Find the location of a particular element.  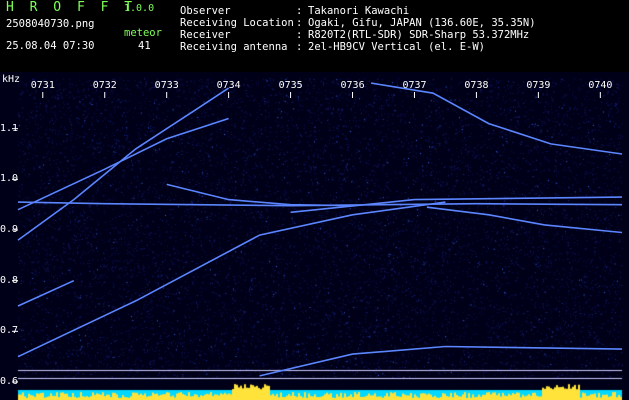

observer-value: Takanori Kawachi is located at coordinates (359, 11).